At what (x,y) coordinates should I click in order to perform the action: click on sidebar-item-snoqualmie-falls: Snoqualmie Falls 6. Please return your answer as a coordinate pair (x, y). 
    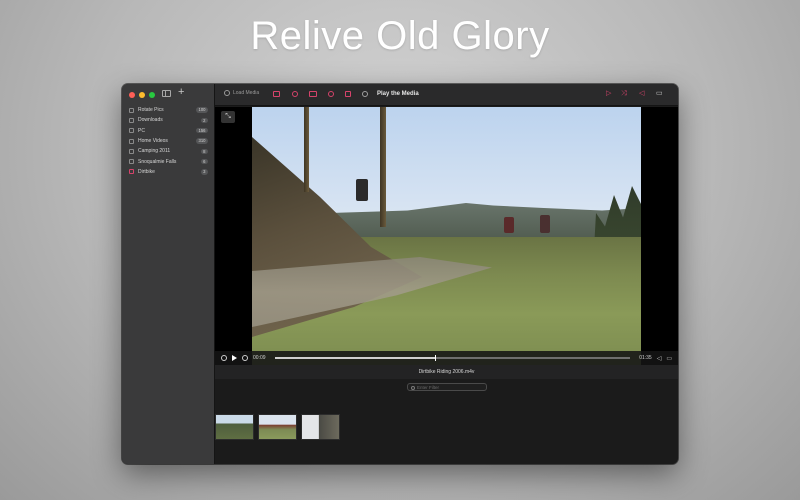
    Looking at the image, I should click on (168, 161).